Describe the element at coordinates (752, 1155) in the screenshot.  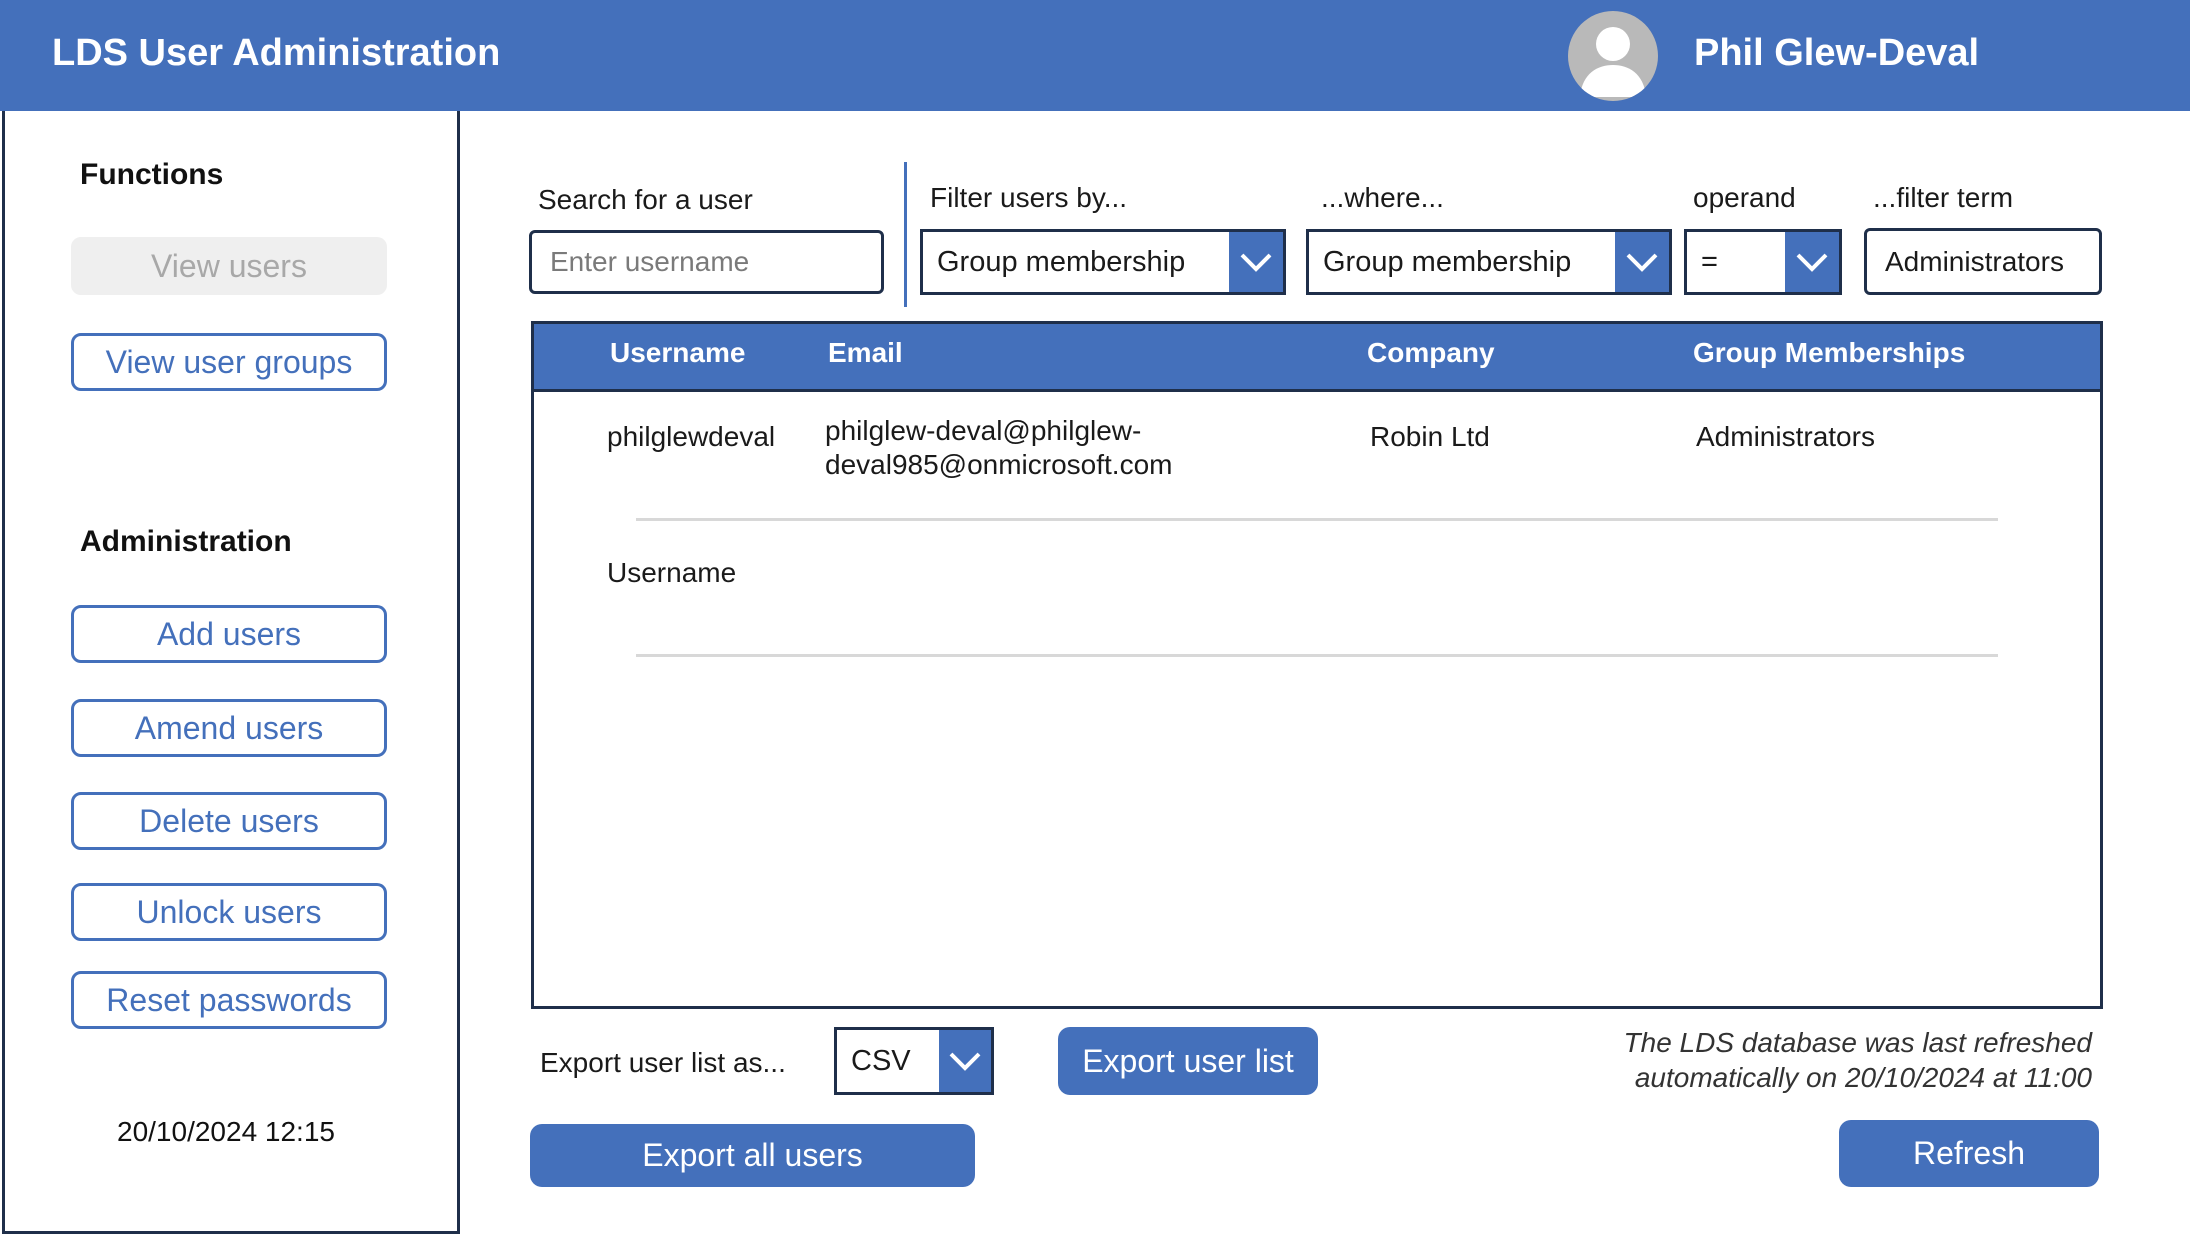
I see `export-all-users-button: Export all users` at that location.